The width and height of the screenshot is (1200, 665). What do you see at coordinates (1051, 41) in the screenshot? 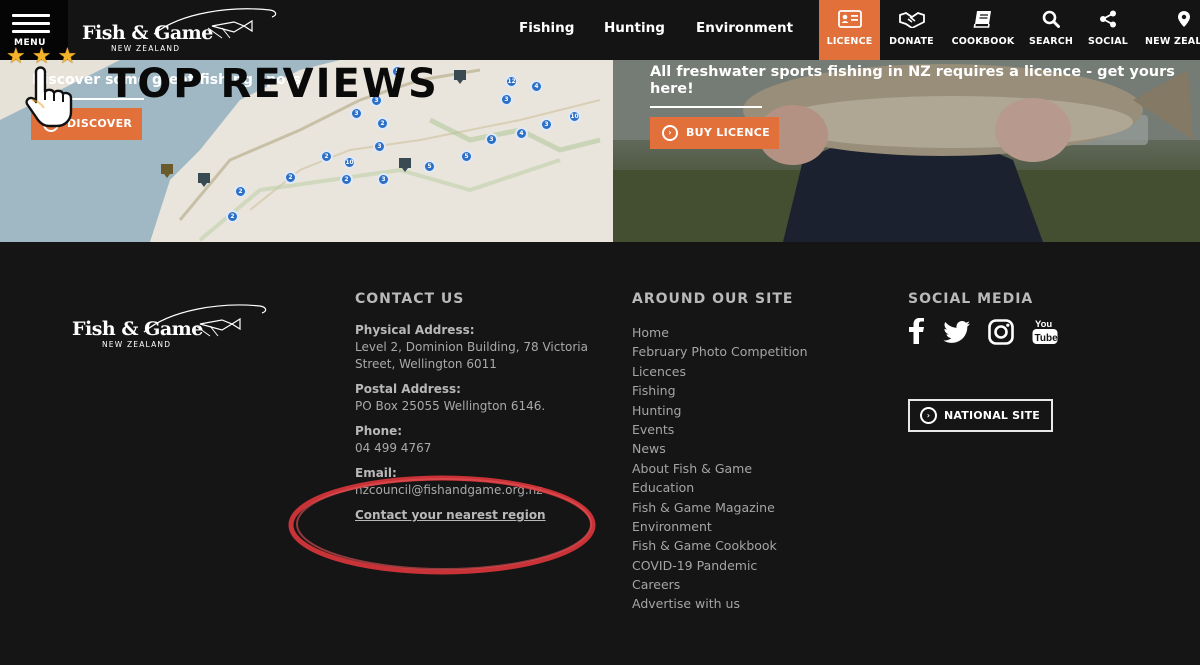
I see `search-label: SEARCH` at bounding box center [1051, 41].